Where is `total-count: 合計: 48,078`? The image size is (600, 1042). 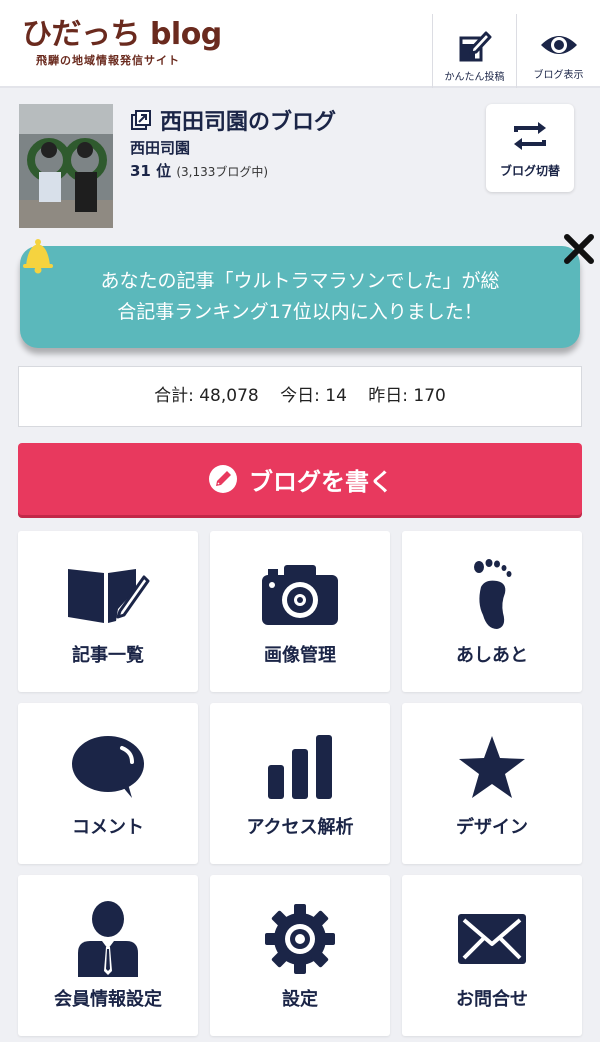
total-count: 合計: 48,078 is located at coordinates (206, 396).